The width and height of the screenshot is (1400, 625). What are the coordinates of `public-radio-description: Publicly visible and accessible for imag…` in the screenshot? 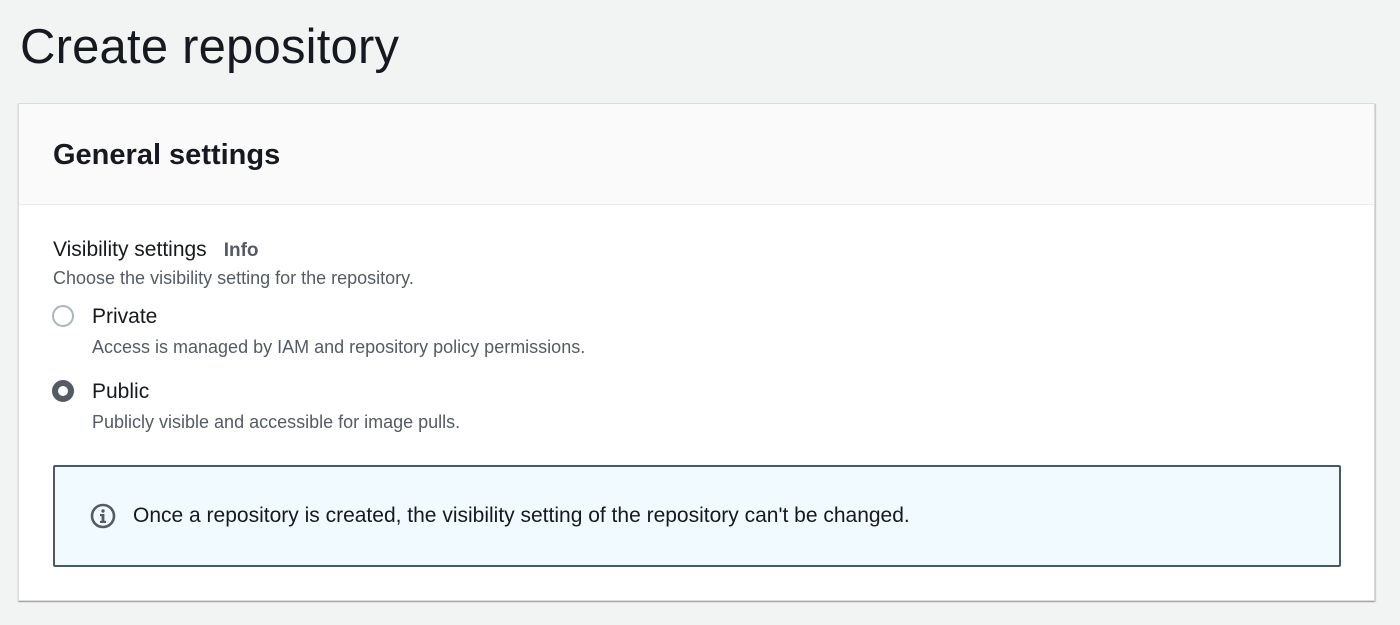 It's located at (276, 422).